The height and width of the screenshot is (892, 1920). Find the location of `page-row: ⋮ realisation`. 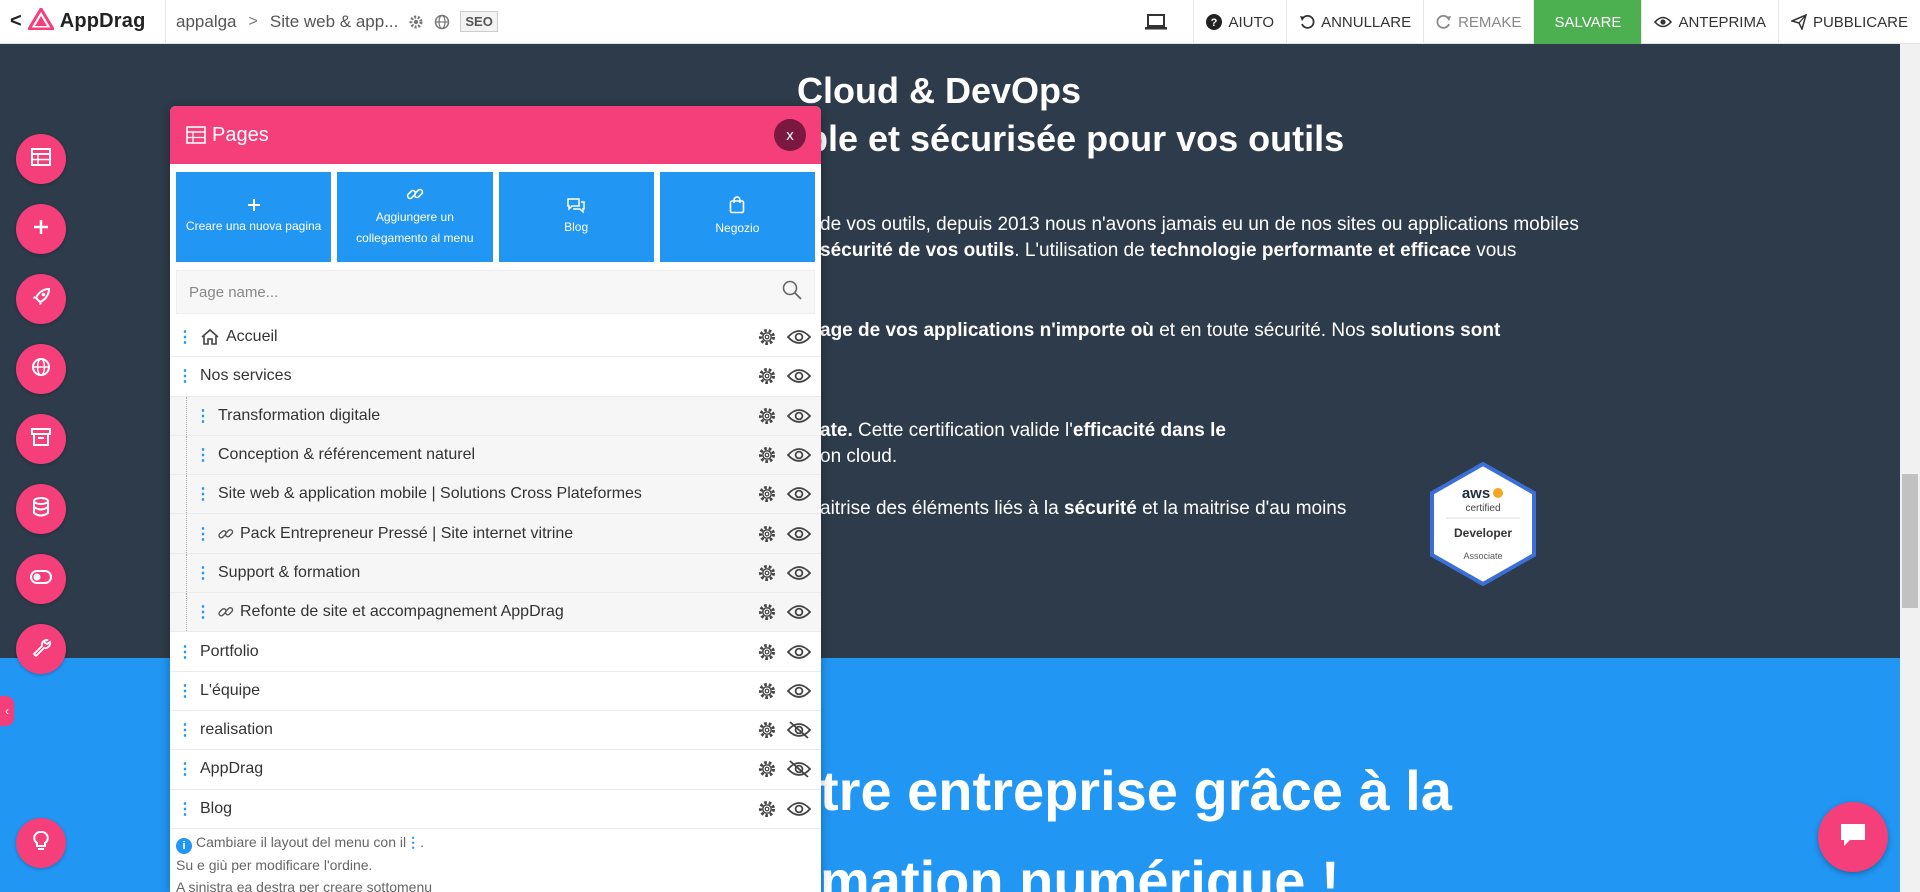

page-row: ⋮ realisation is located at coordinates (495, 731).